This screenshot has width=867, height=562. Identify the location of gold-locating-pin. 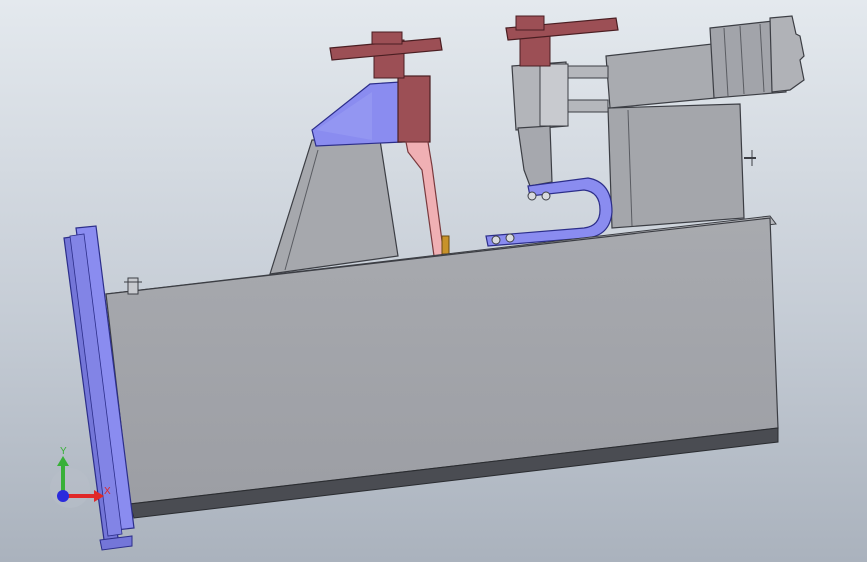
(445, 245).